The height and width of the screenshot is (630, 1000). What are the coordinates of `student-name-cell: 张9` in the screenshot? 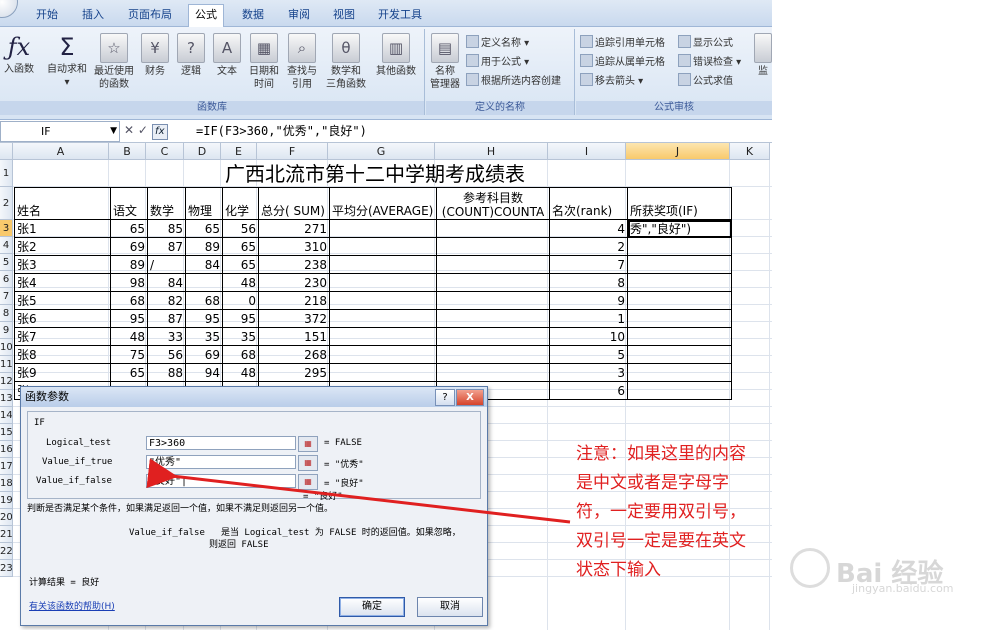 It's located at (62, 372).